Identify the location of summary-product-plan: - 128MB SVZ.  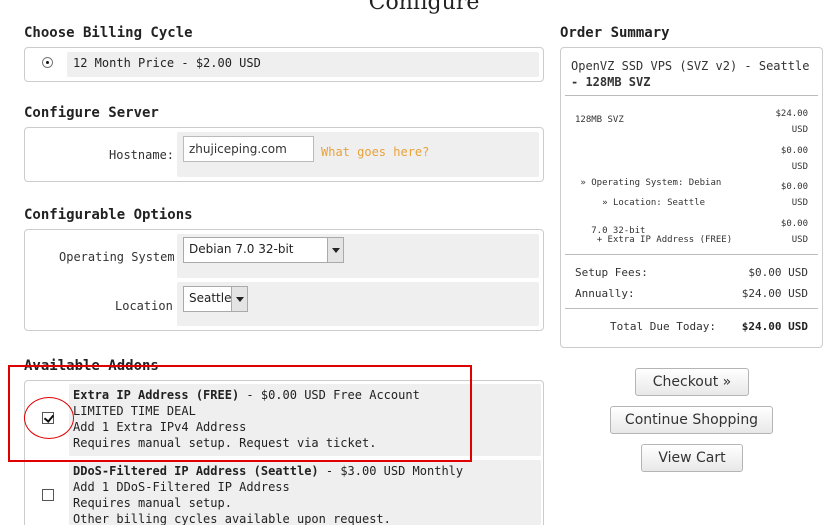
(611, 82).